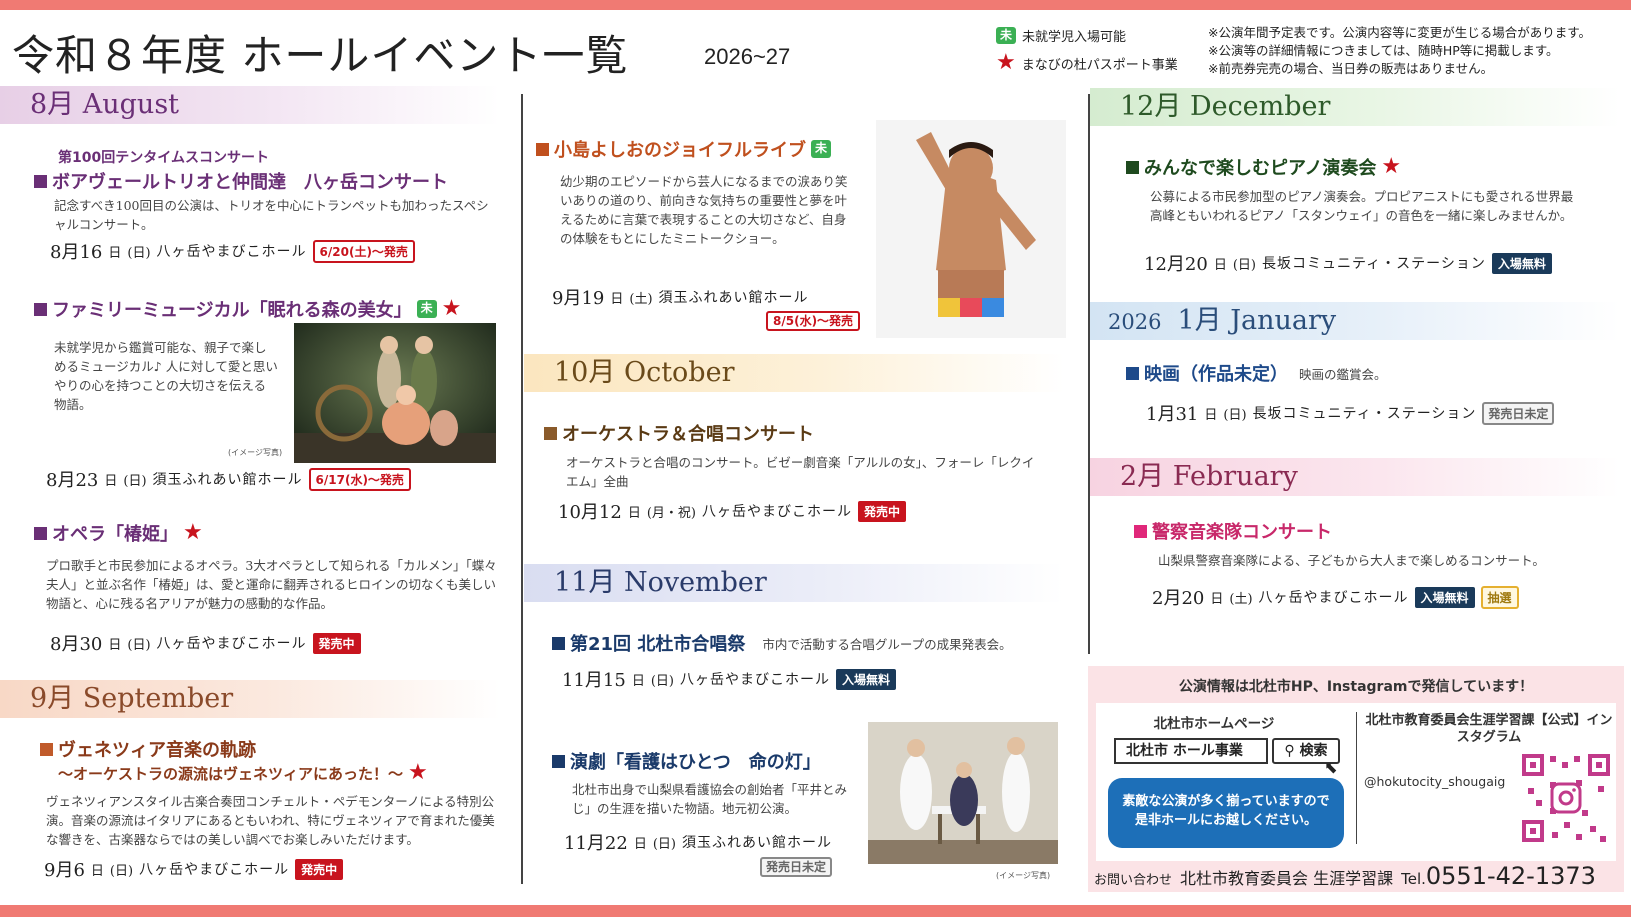 The width and height of the screenshot is (1631, 917). I want to click on note: ※公演年間予定表です。公演内容等に変更が生じる場合があります。, so click(1399, 32).